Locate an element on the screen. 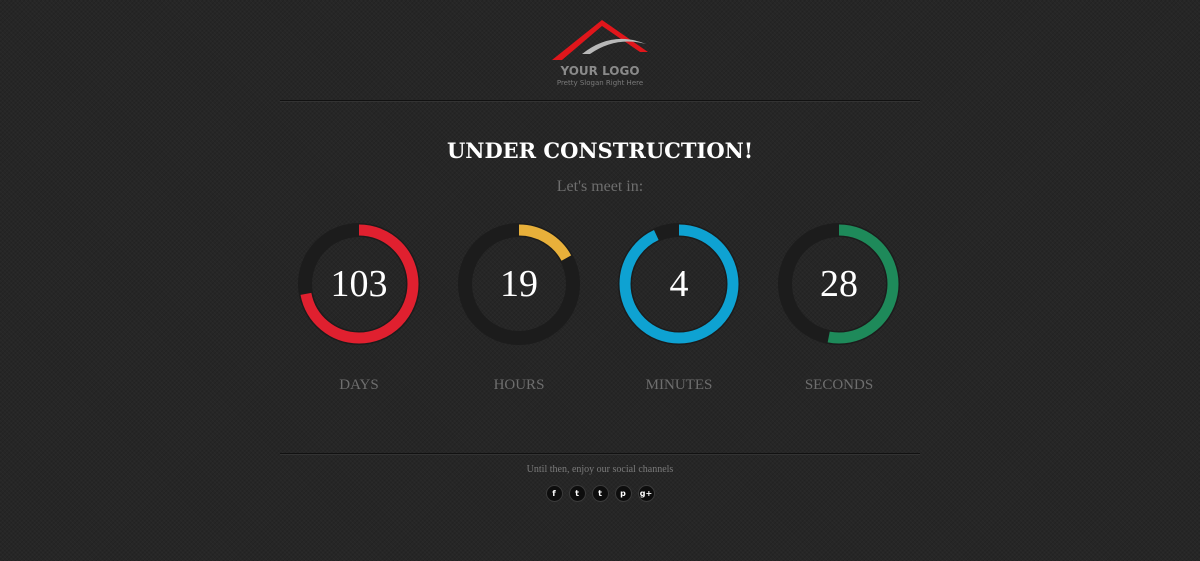 This screenshot has height=561, width=1200. roof-logo-icon is located at coordinates (600, 40).